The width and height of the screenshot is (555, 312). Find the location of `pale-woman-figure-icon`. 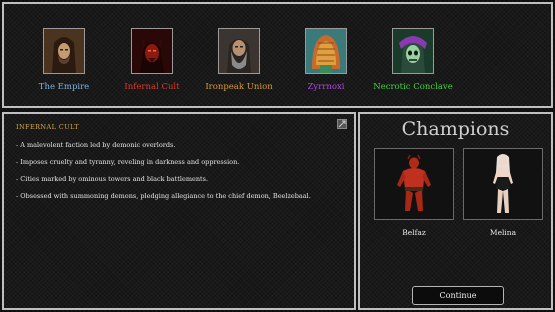

pale-woman-figure-icon is located at coordinates (503, 184).